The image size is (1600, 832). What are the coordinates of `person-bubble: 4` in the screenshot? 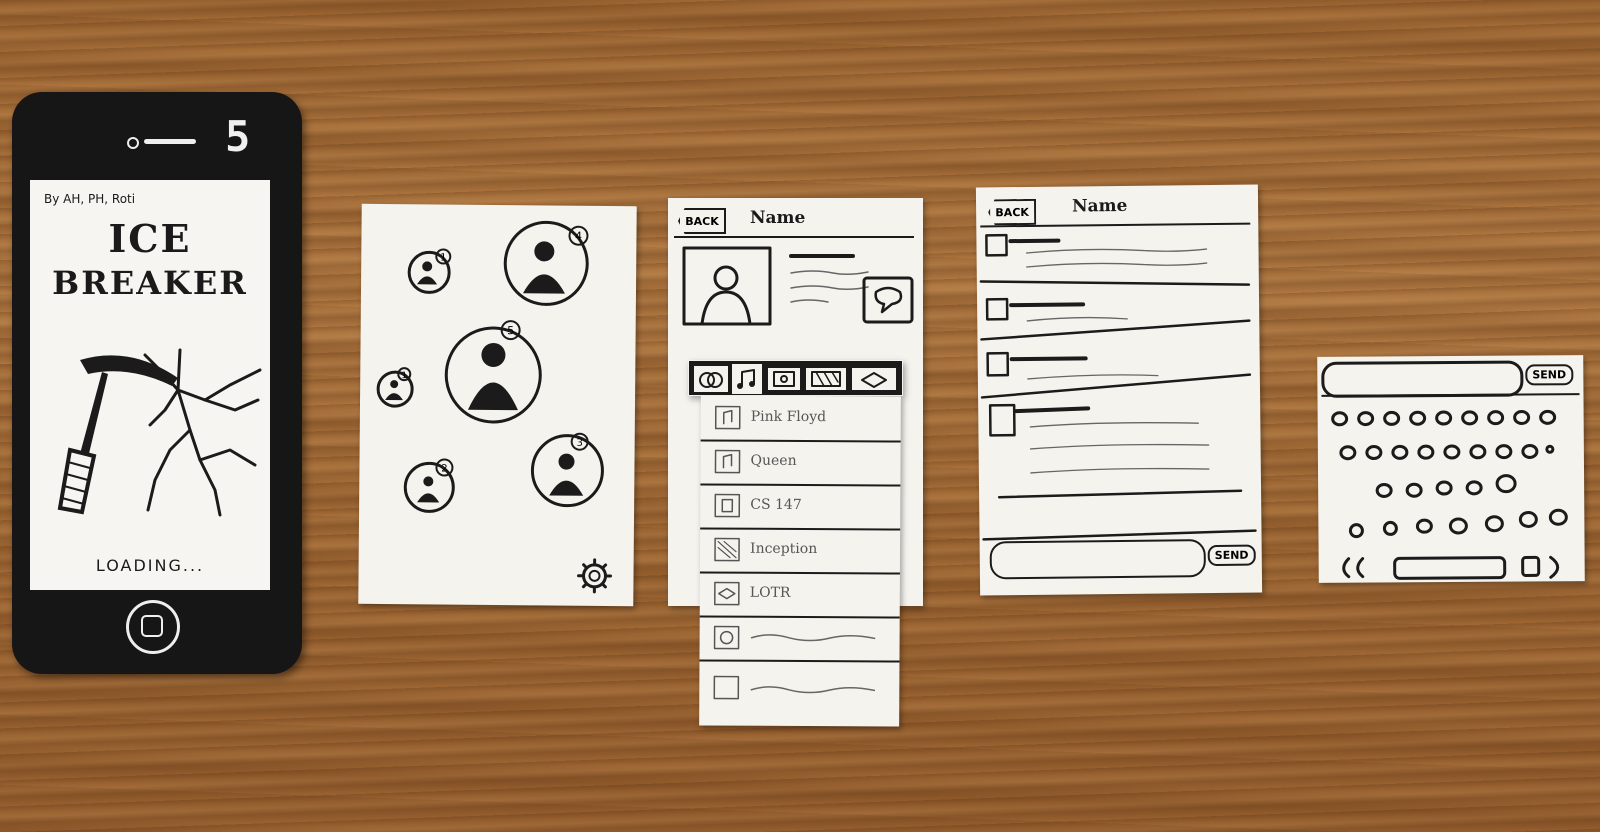 It's located at (546, 263).